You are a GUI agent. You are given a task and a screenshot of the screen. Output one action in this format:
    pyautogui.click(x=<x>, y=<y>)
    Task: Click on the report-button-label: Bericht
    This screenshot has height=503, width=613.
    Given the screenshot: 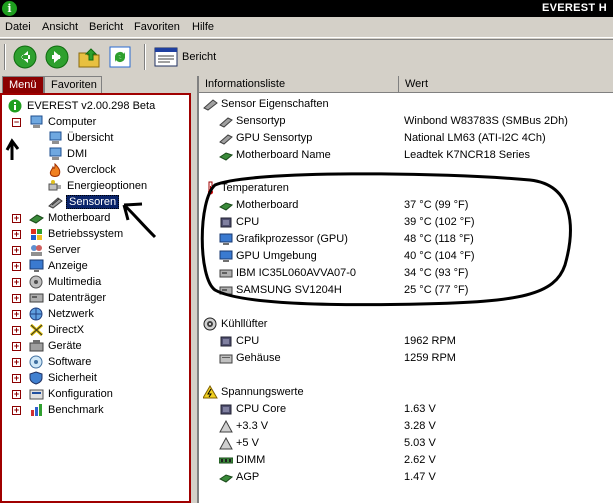 What is the action you would take?
    pyautogui.click(x=199, y=57)
    